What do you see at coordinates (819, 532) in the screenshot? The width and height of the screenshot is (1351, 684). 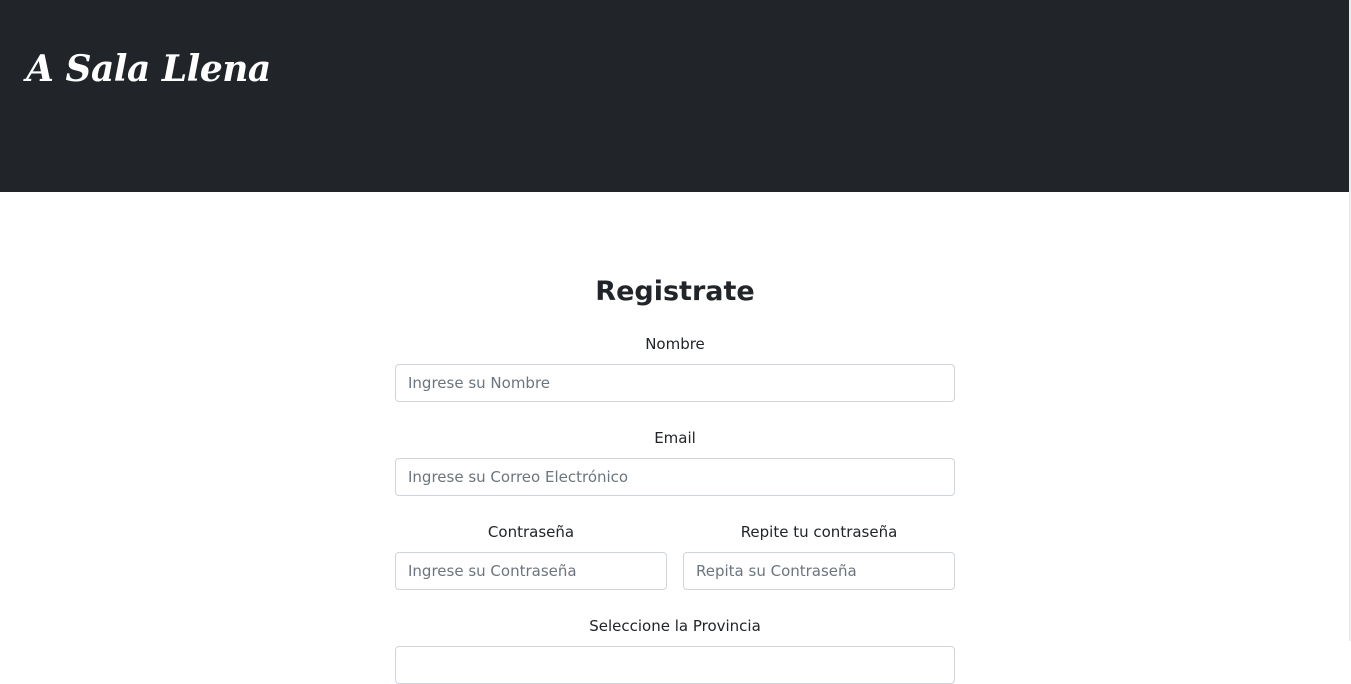 I see `password-repeat-label: Repite tu contraseña` at bounding box center [819, 532].